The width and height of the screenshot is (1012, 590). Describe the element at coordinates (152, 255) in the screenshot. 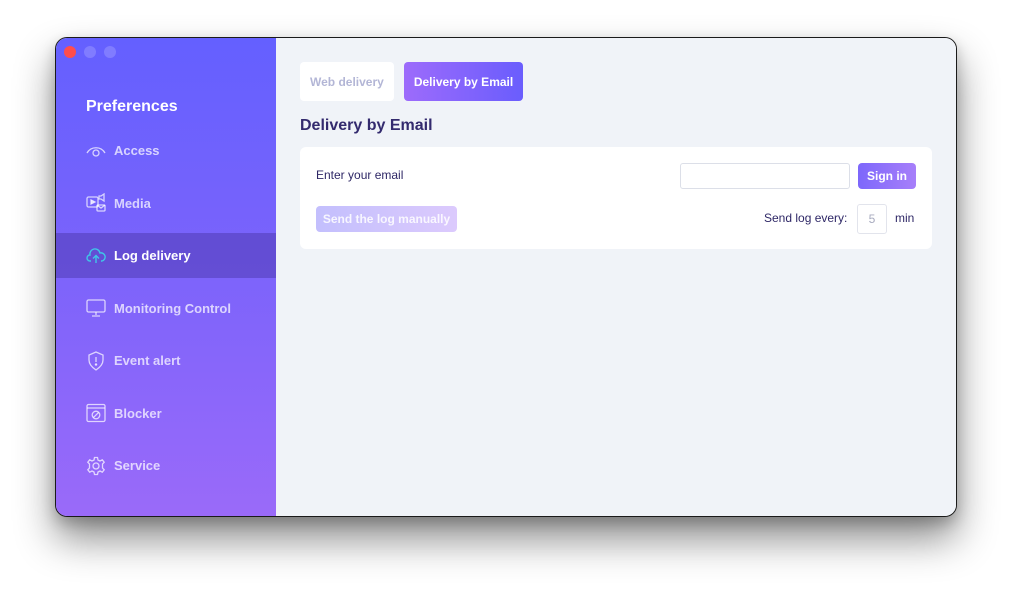

I see `sidebar-item-label: Log delivery` at that location.